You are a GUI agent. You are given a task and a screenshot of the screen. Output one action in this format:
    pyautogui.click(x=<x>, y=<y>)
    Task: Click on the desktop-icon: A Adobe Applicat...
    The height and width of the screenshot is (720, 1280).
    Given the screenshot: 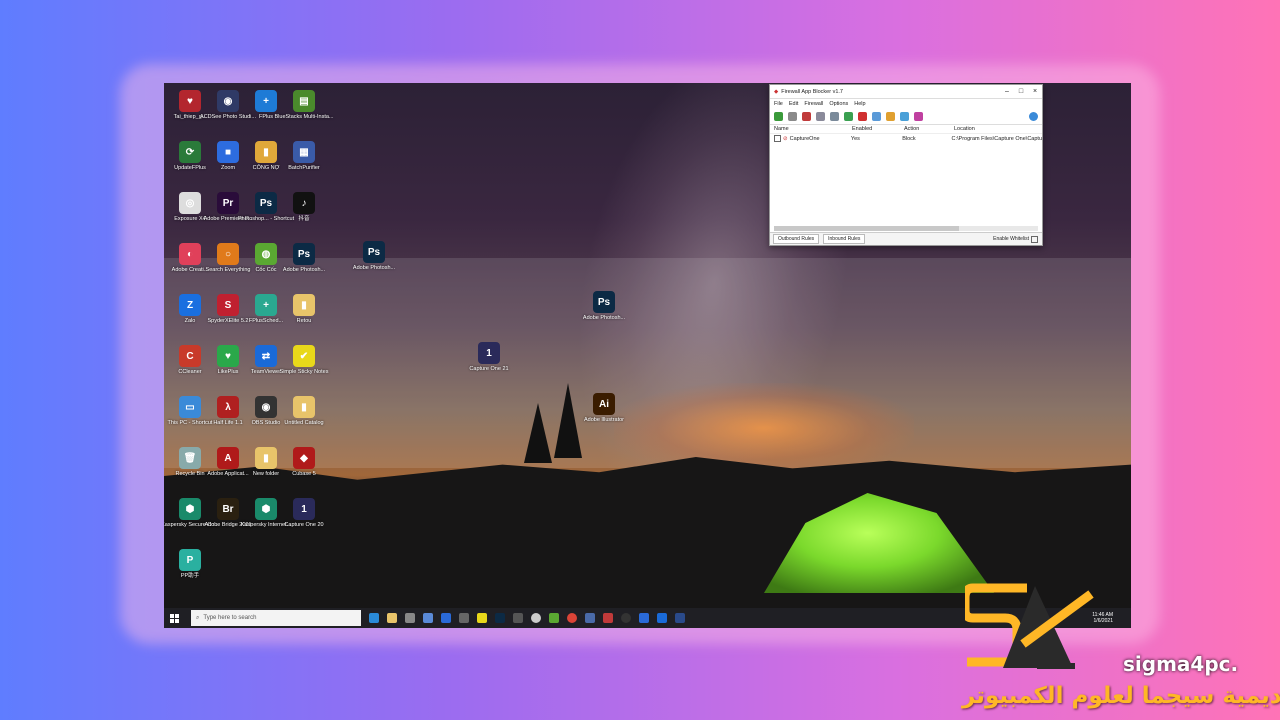 What is the action you would take?
    pyautogui.click(x=228, y=462)
    